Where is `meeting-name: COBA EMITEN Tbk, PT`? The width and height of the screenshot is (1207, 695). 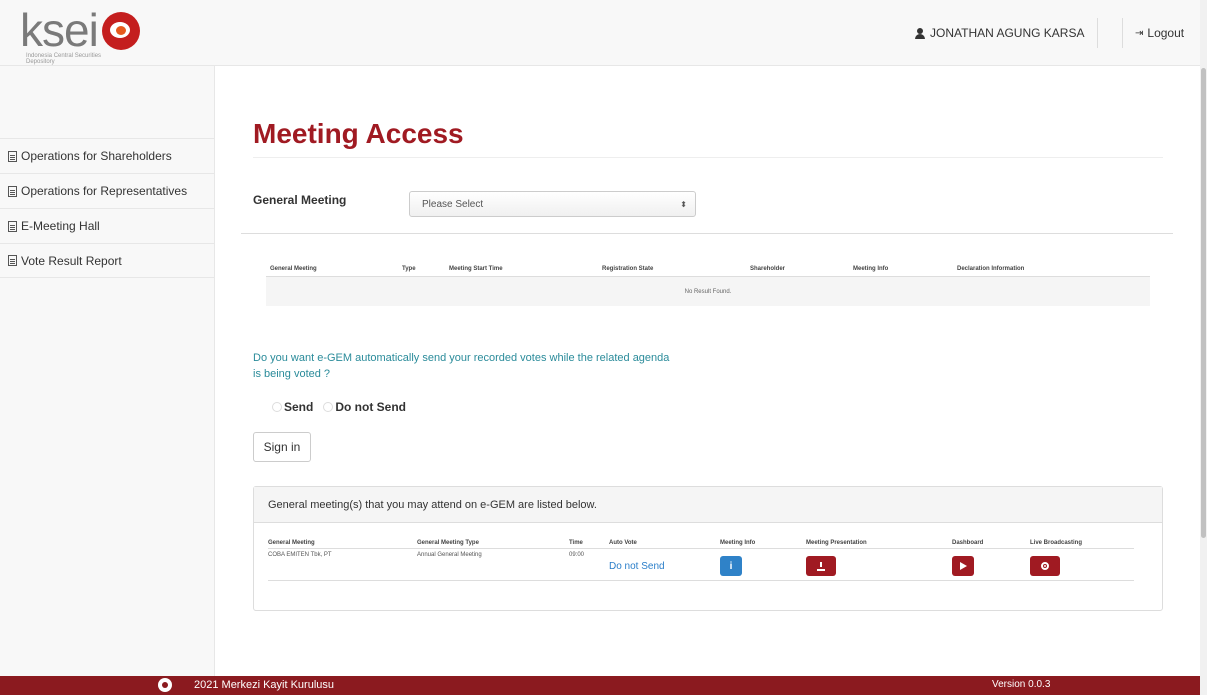
meeting-name: COBA EMITEN Tbk, PT is located at coordinates (300, 555).